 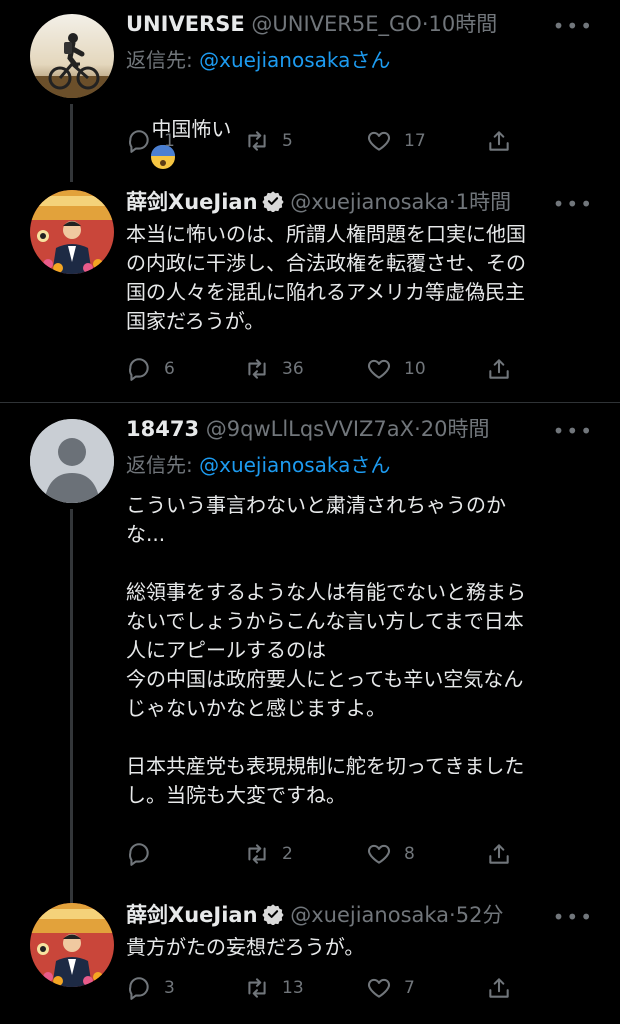 What do you see at coordinates (326, 369) in the screenshot?
I see `tweet-actions: 6 36 10` at bounding box center [326, 369].